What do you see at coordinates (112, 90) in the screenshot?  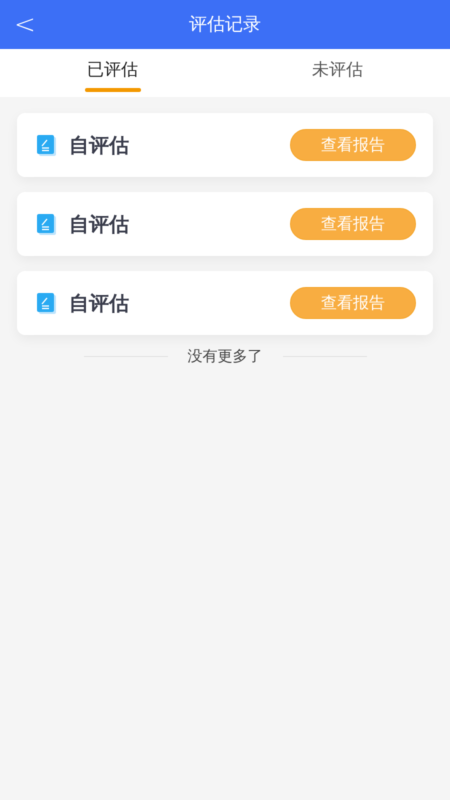 I see `tab-indicator` at bounding box center [112, 90].